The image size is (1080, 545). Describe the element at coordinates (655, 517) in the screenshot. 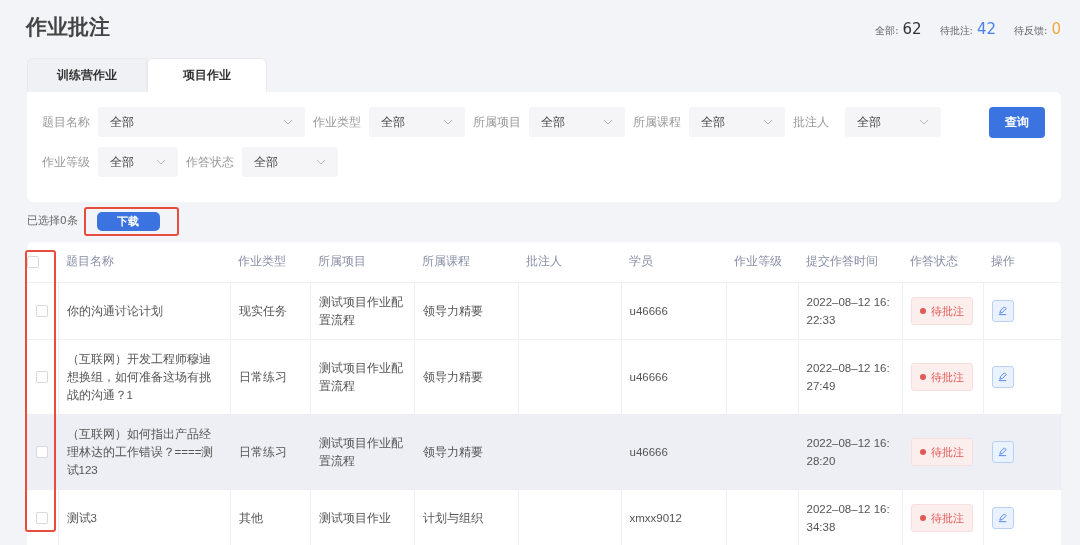

I see `table-cell: xmxx9012` at that location.